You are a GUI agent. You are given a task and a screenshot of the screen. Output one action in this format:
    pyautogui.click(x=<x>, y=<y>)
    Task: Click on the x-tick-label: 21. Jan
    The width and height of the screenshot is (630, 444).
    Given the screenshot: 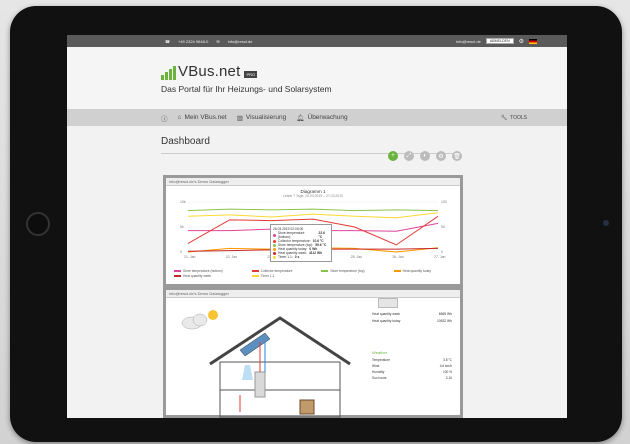 What is the action you would take?
    pyautogui.click(x=190, y=257)
    